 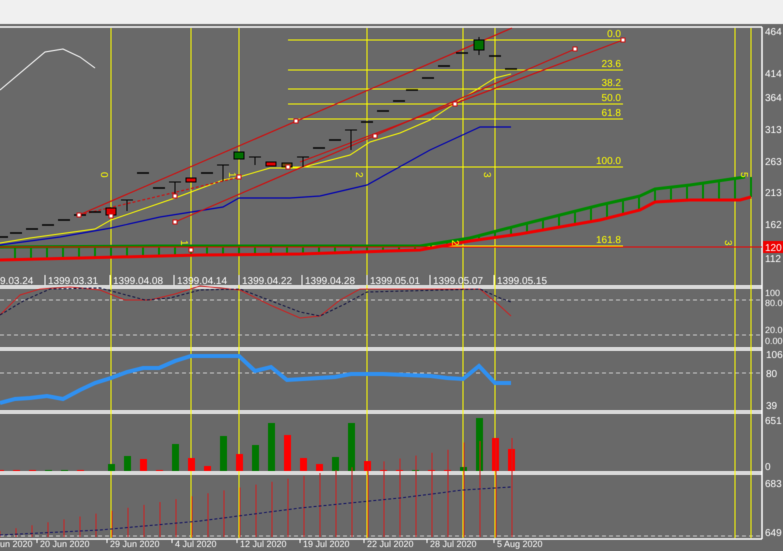 What do you see at coordinates (611, 113) in the screenshot?
I see `fibonacci-level-label: 61.8` at bounding box center [611, 113].